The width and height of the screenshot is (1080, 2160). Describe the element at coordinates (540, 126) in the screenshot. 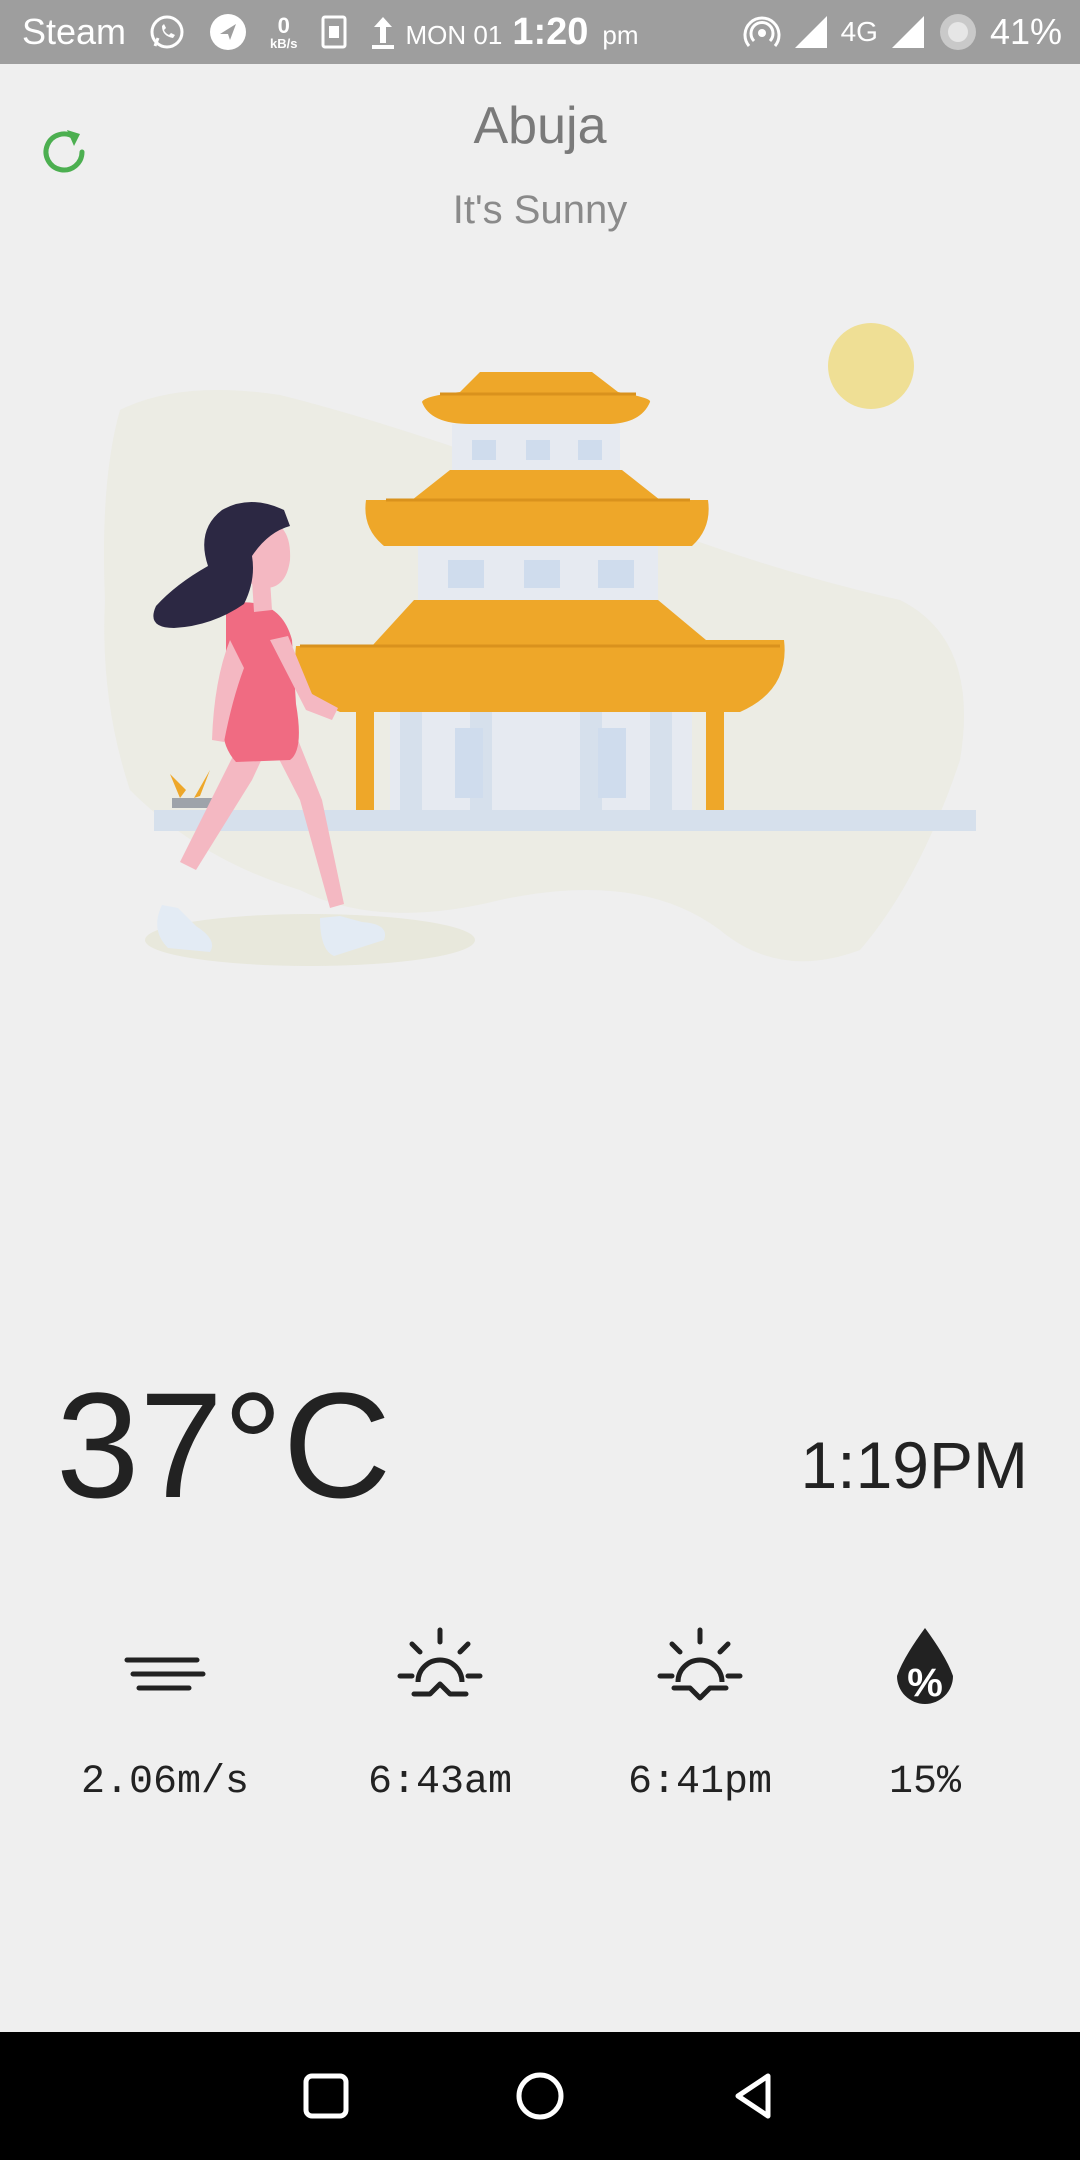

I see `city-name: Abuja` at that location.